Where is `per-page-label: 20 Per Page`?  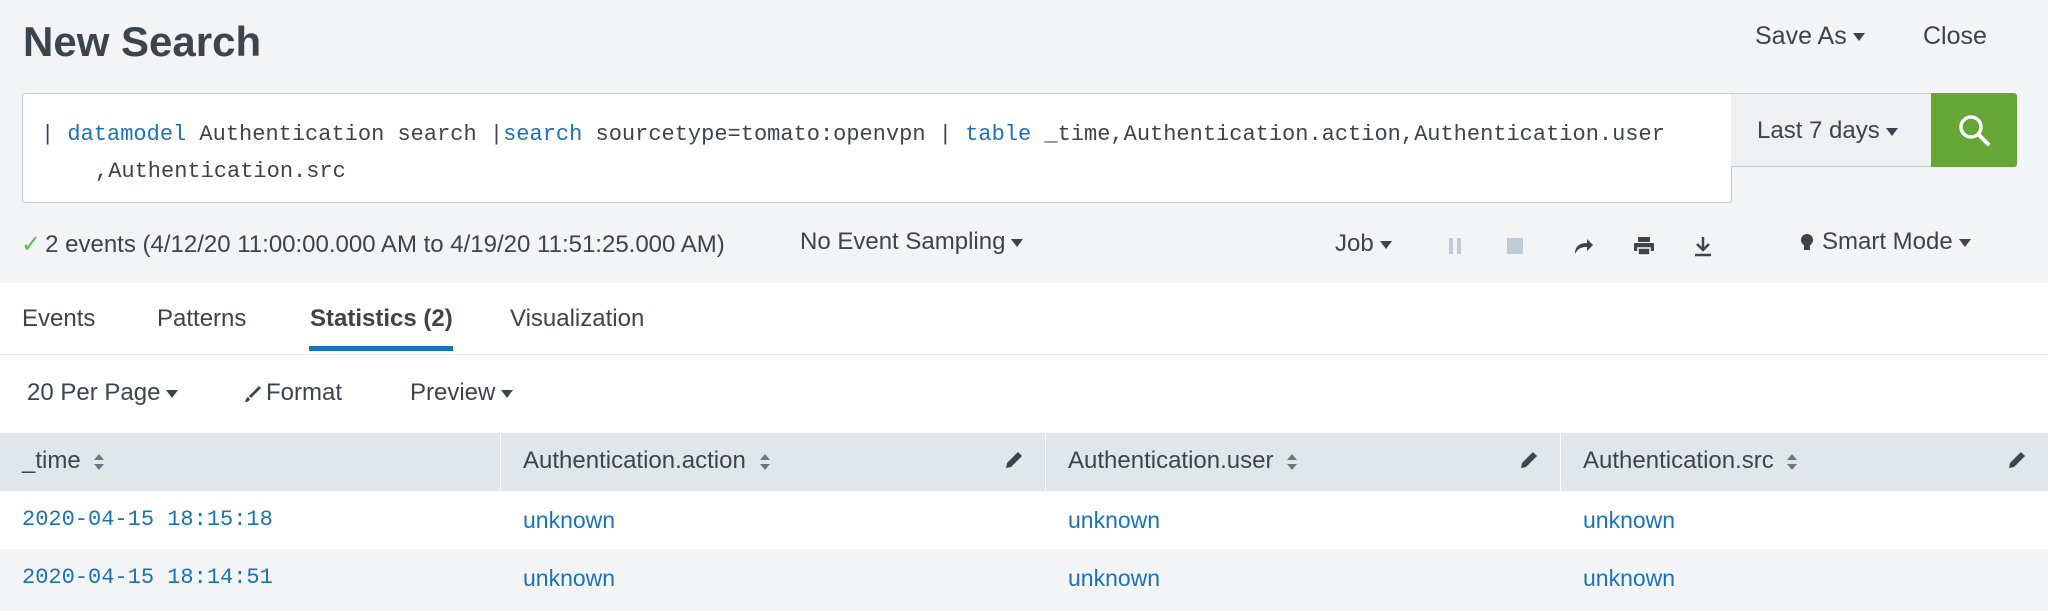
per-page-label: 20 Per Page is located at coordinates (94, 392).